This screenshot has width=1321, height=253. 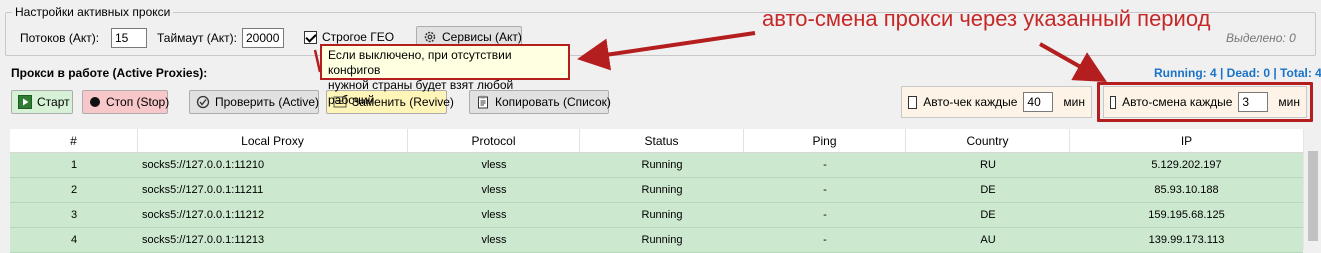 I want to click on annotation-arrows, so click(x=710, y=56).